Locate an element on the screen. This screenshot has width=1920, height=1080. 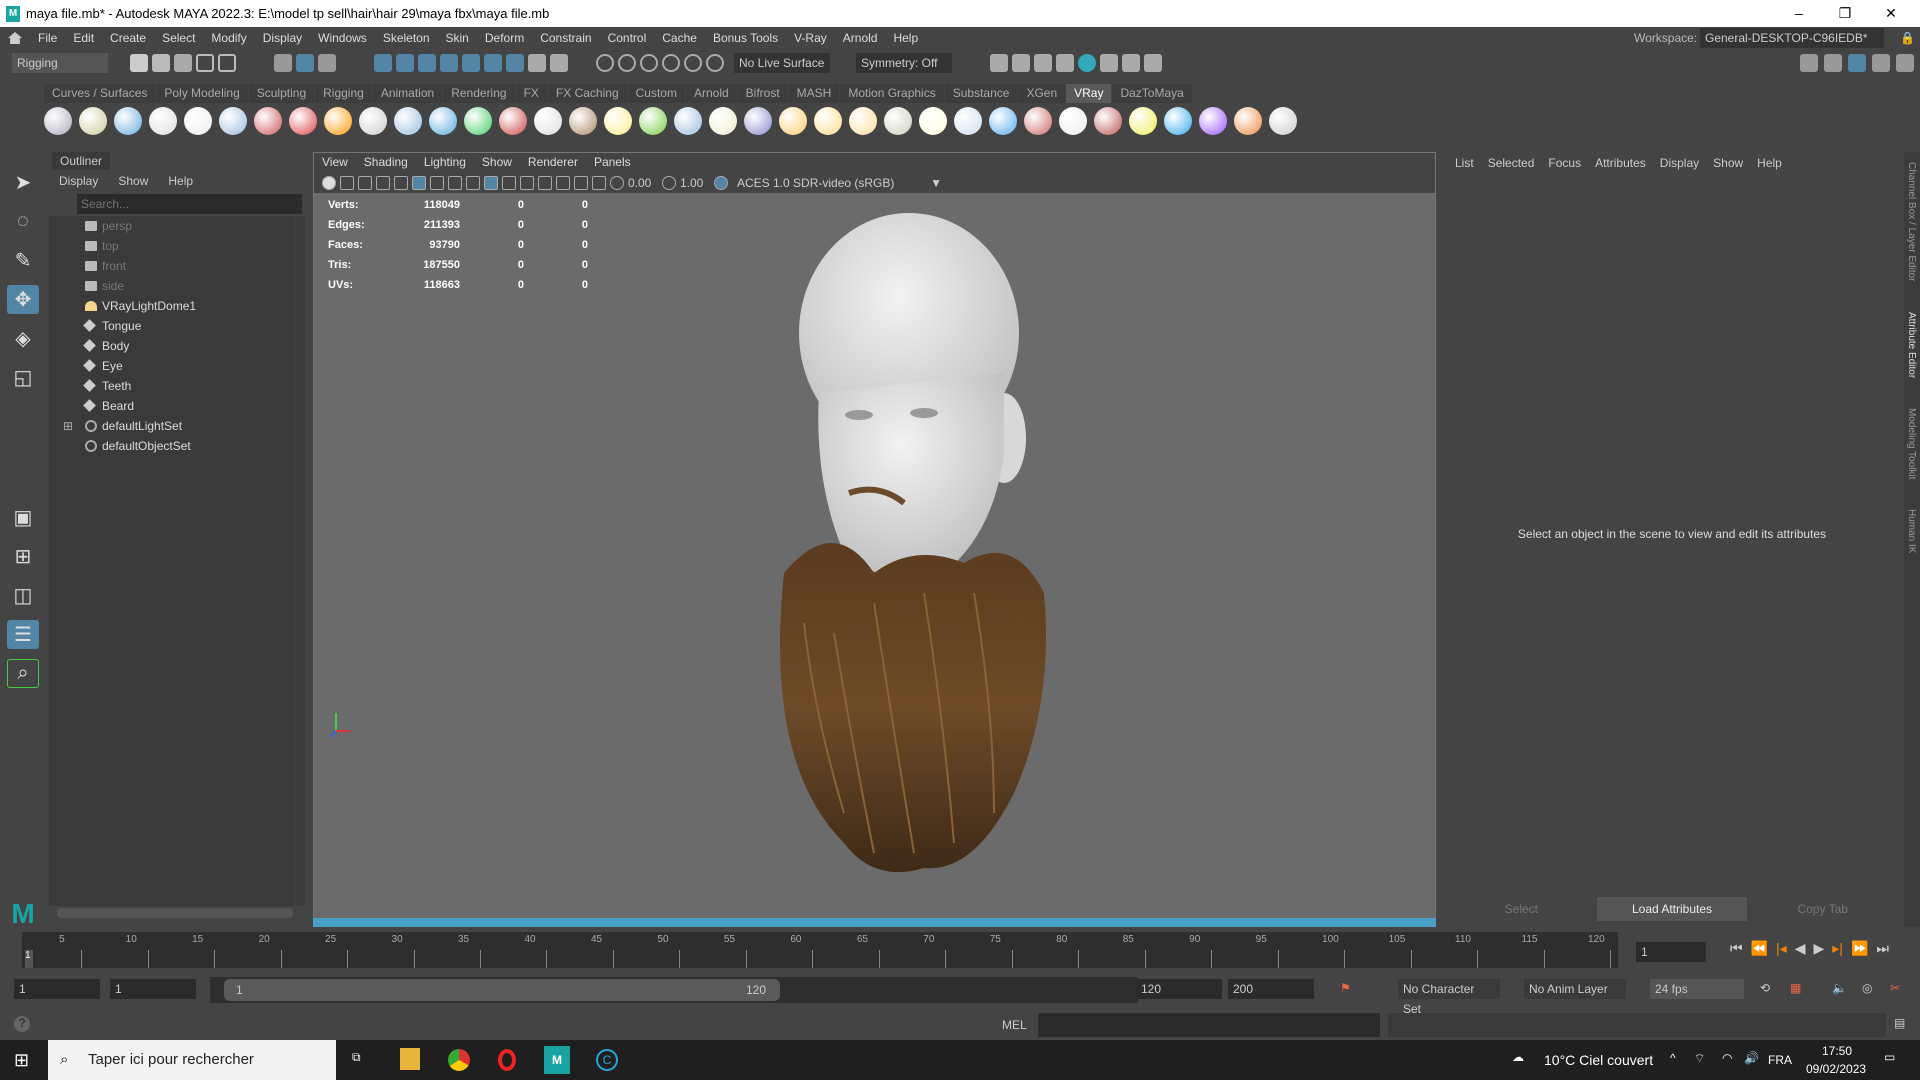
sync-icon: ◎ is located at coordinates (1867, 988).